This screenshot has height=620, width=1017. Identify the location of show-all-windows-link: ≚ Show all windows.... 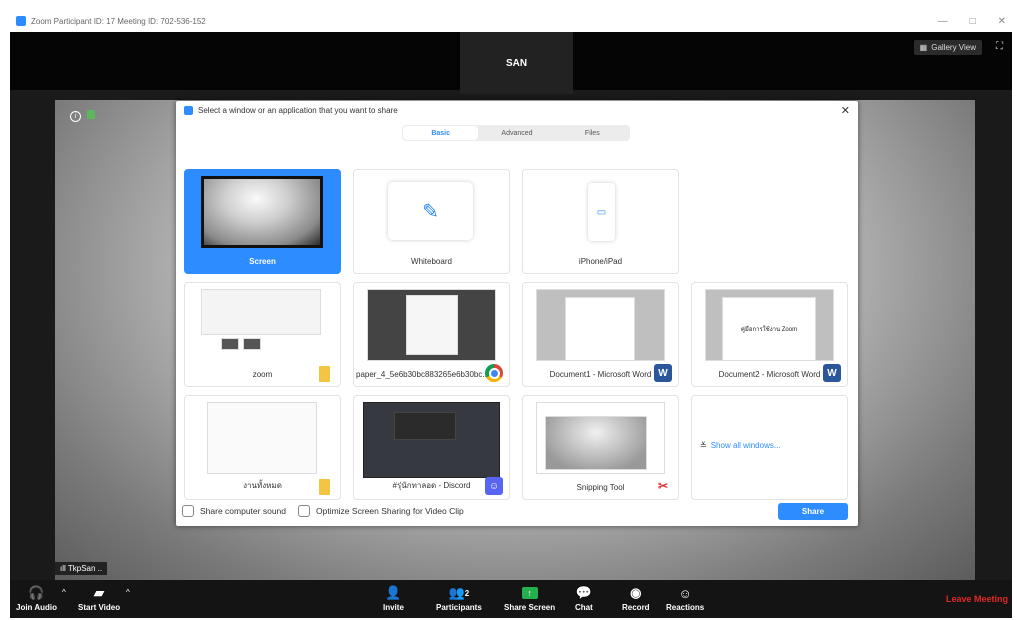
(740, 445).